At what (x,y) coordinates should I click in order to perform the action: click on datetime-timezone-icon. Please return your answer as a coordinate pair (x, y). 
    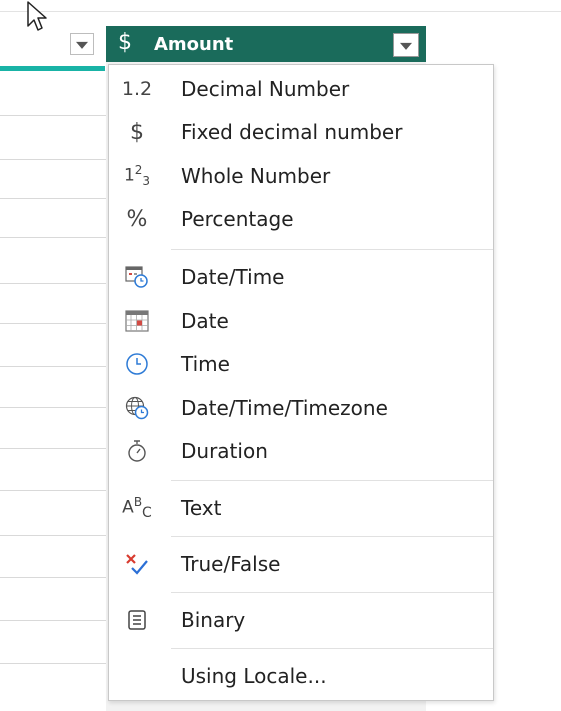
    Looking at the image, I should click on (137, 408).